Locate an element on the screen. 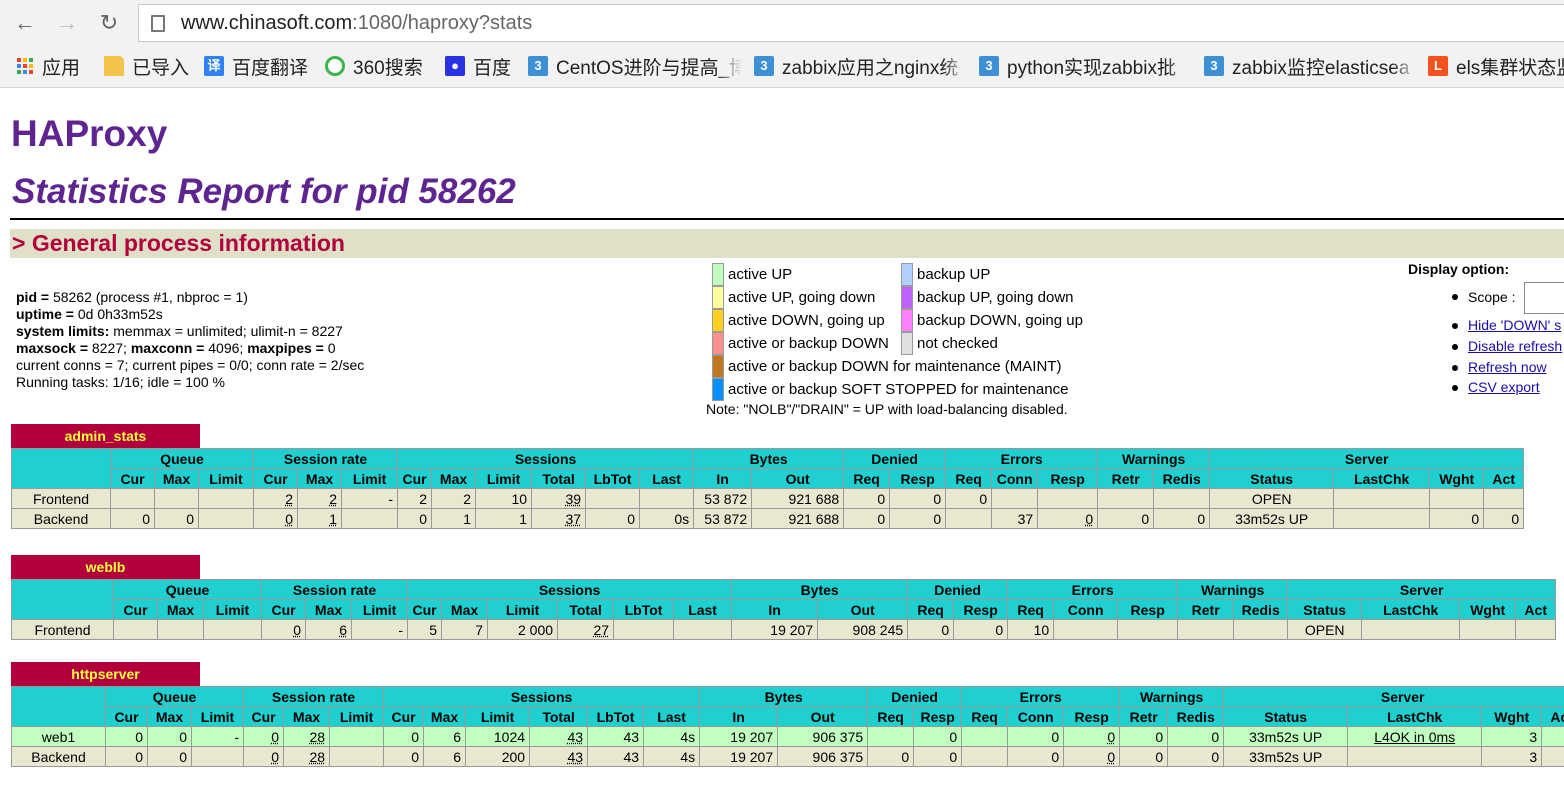 This screenshot has height=793, width=1564. bookmark-imported: 已导入 is located at coordinates (149, 66).